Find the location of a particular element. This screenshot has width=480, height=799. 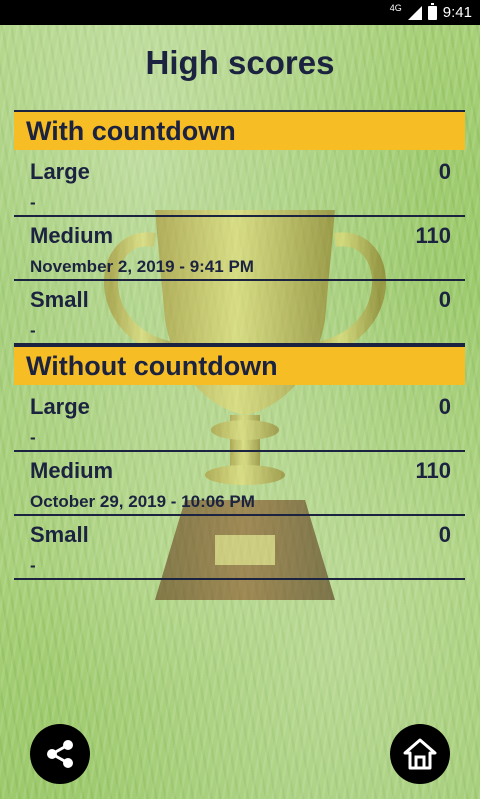

home-button is located at coordinates (420, 754).